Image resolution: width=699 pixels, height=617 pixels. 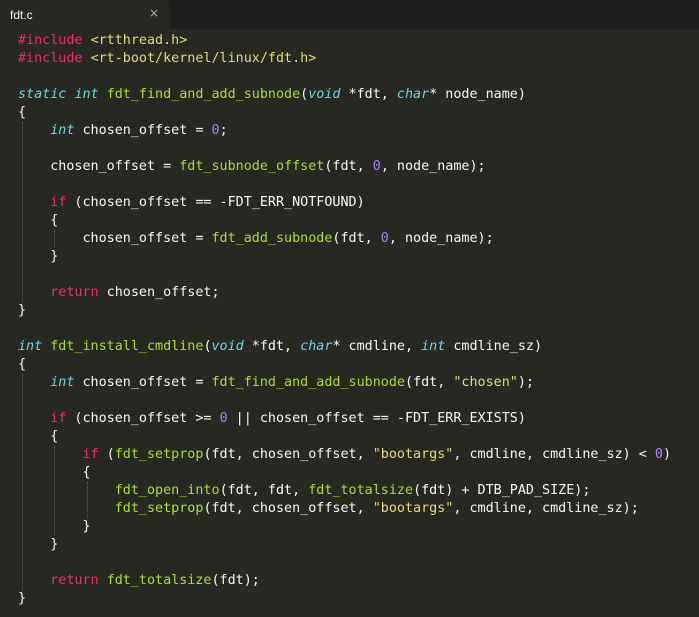 I want to click on code-text: , cmdline, cmdline_sz);, so click(x=546, y=508).